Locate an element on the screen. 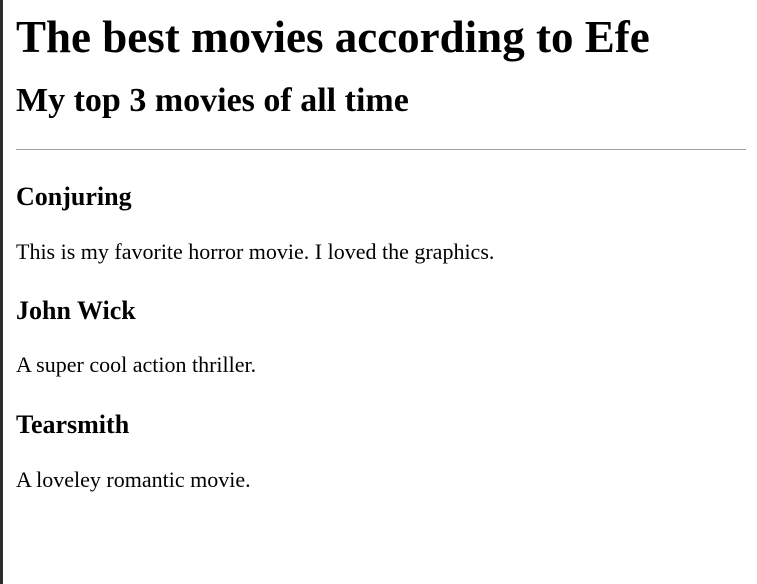 The height and width of the screenshot is (584, 757). left-window-border is located at coordinates (1, 292).